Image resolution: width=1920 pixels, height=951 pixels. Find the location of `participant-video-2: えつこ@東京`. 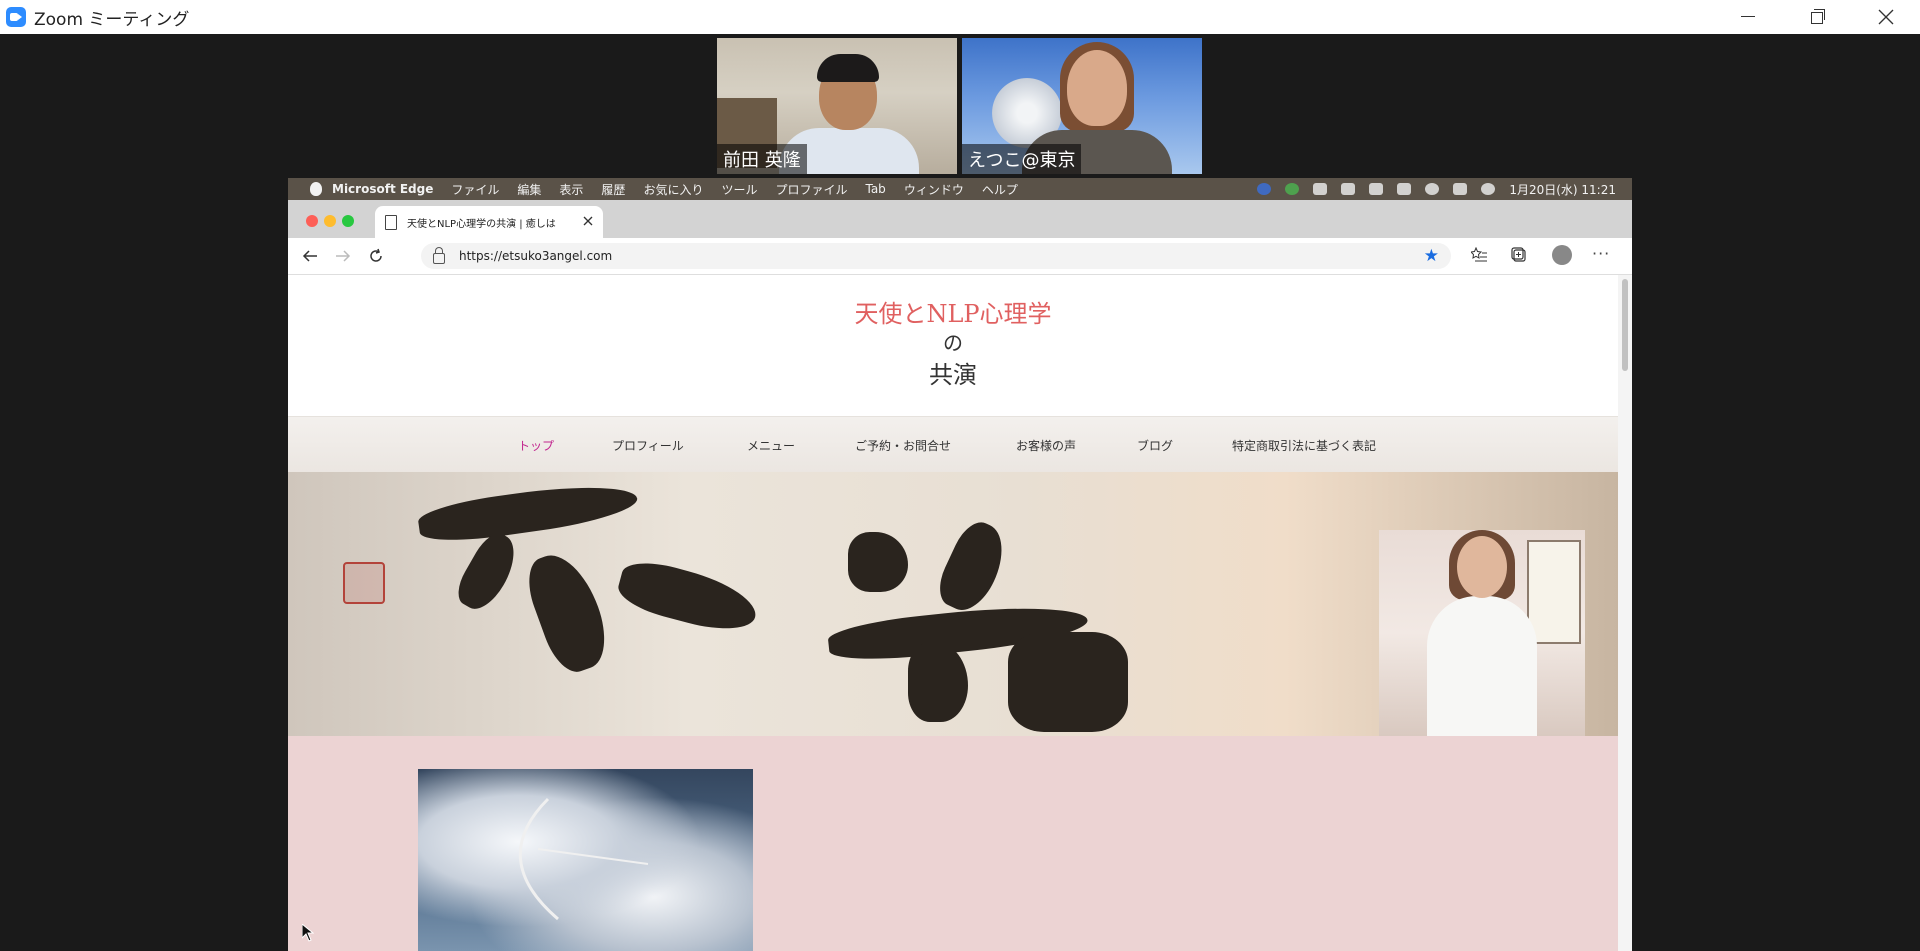

participant-video-2: えつこ@東京 is located at coordinates (1082, 106).